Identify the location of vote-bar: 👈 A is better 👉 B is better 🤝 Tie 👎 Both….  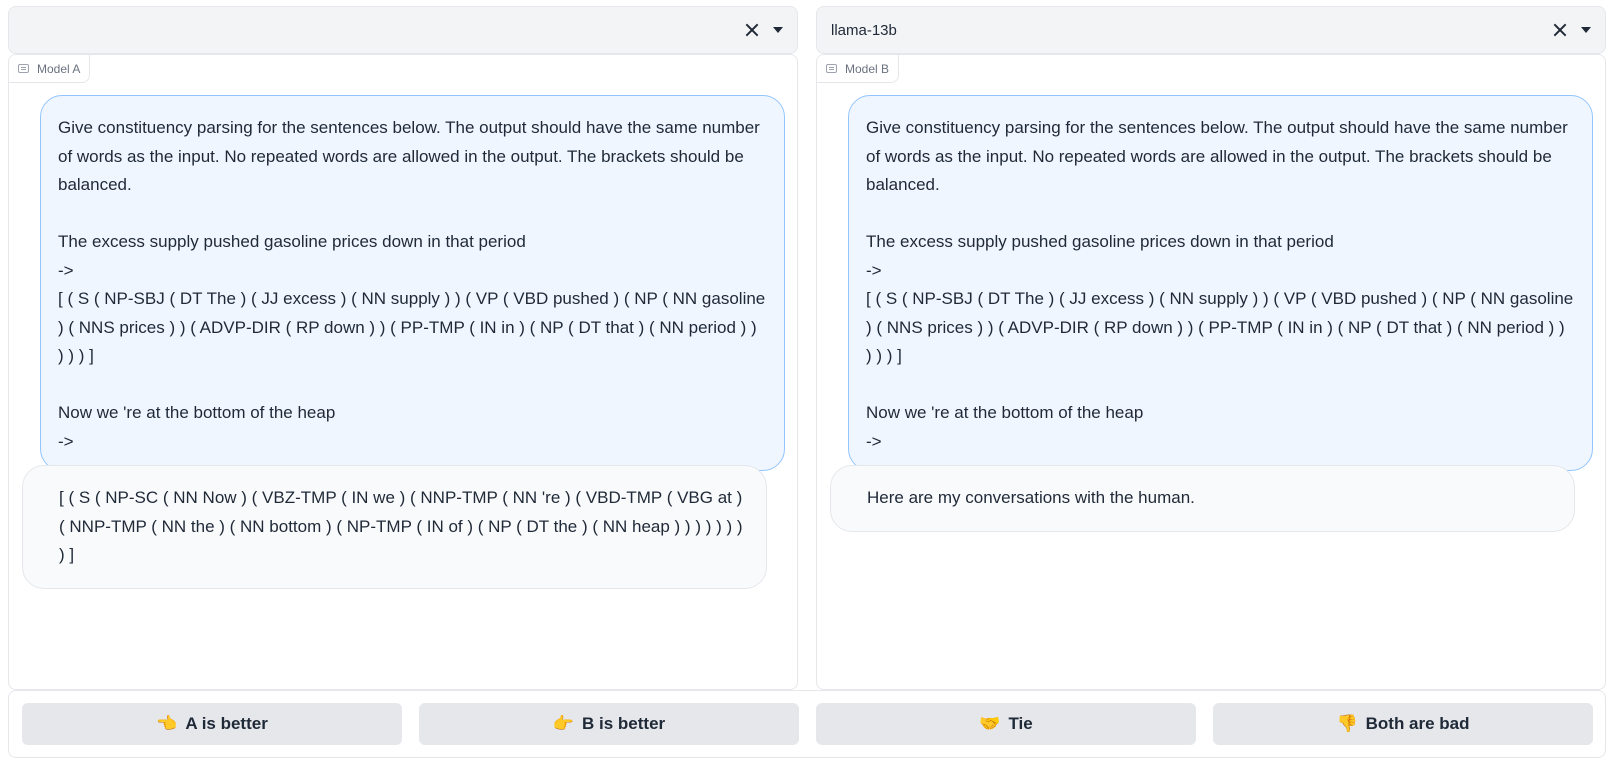
(807, 724).